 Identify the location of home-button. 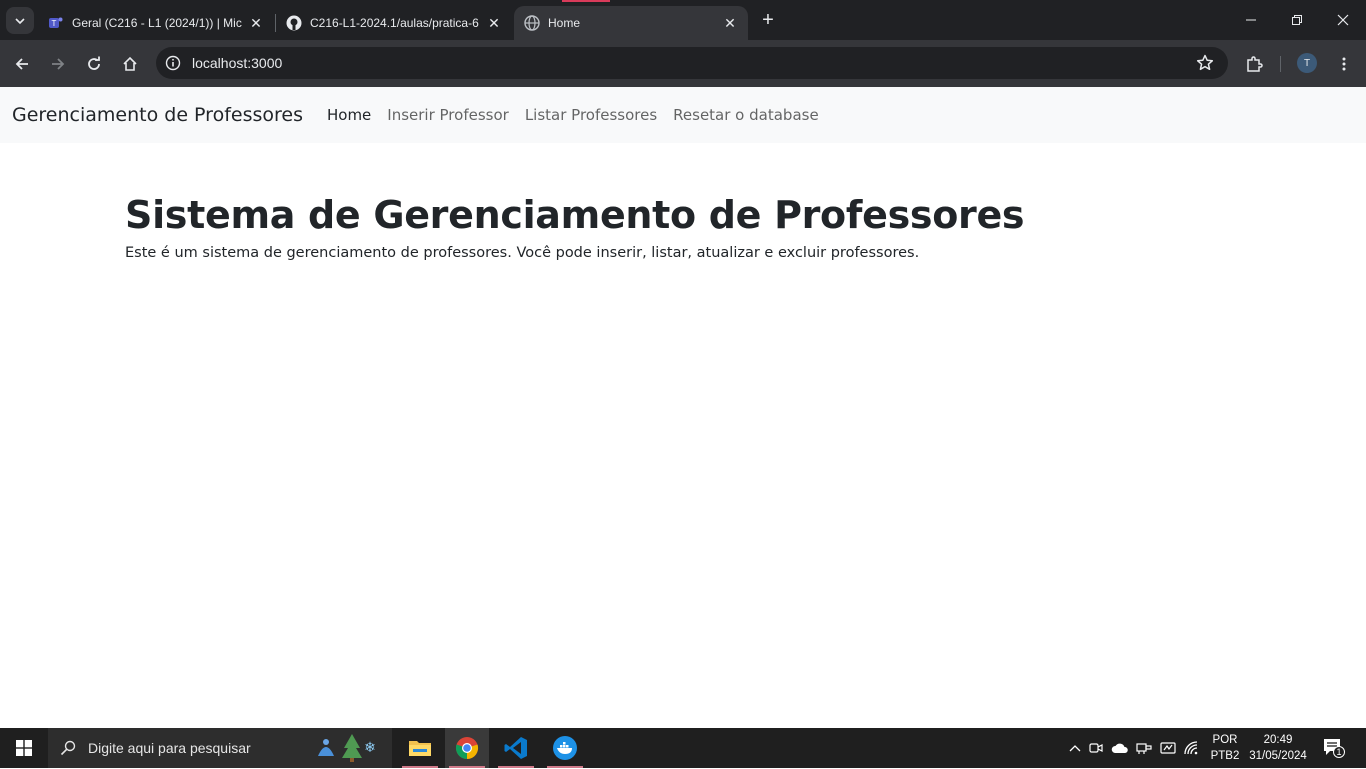
(130, 64).